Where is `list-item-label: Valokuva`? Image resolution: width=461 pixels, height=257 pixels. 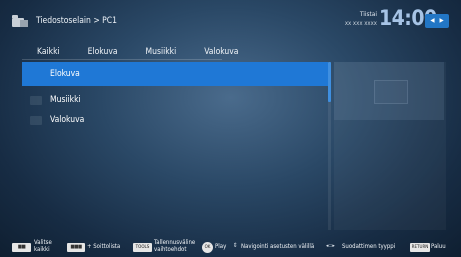
list-item-label: Valokuva is located at coordinates (67, 120).